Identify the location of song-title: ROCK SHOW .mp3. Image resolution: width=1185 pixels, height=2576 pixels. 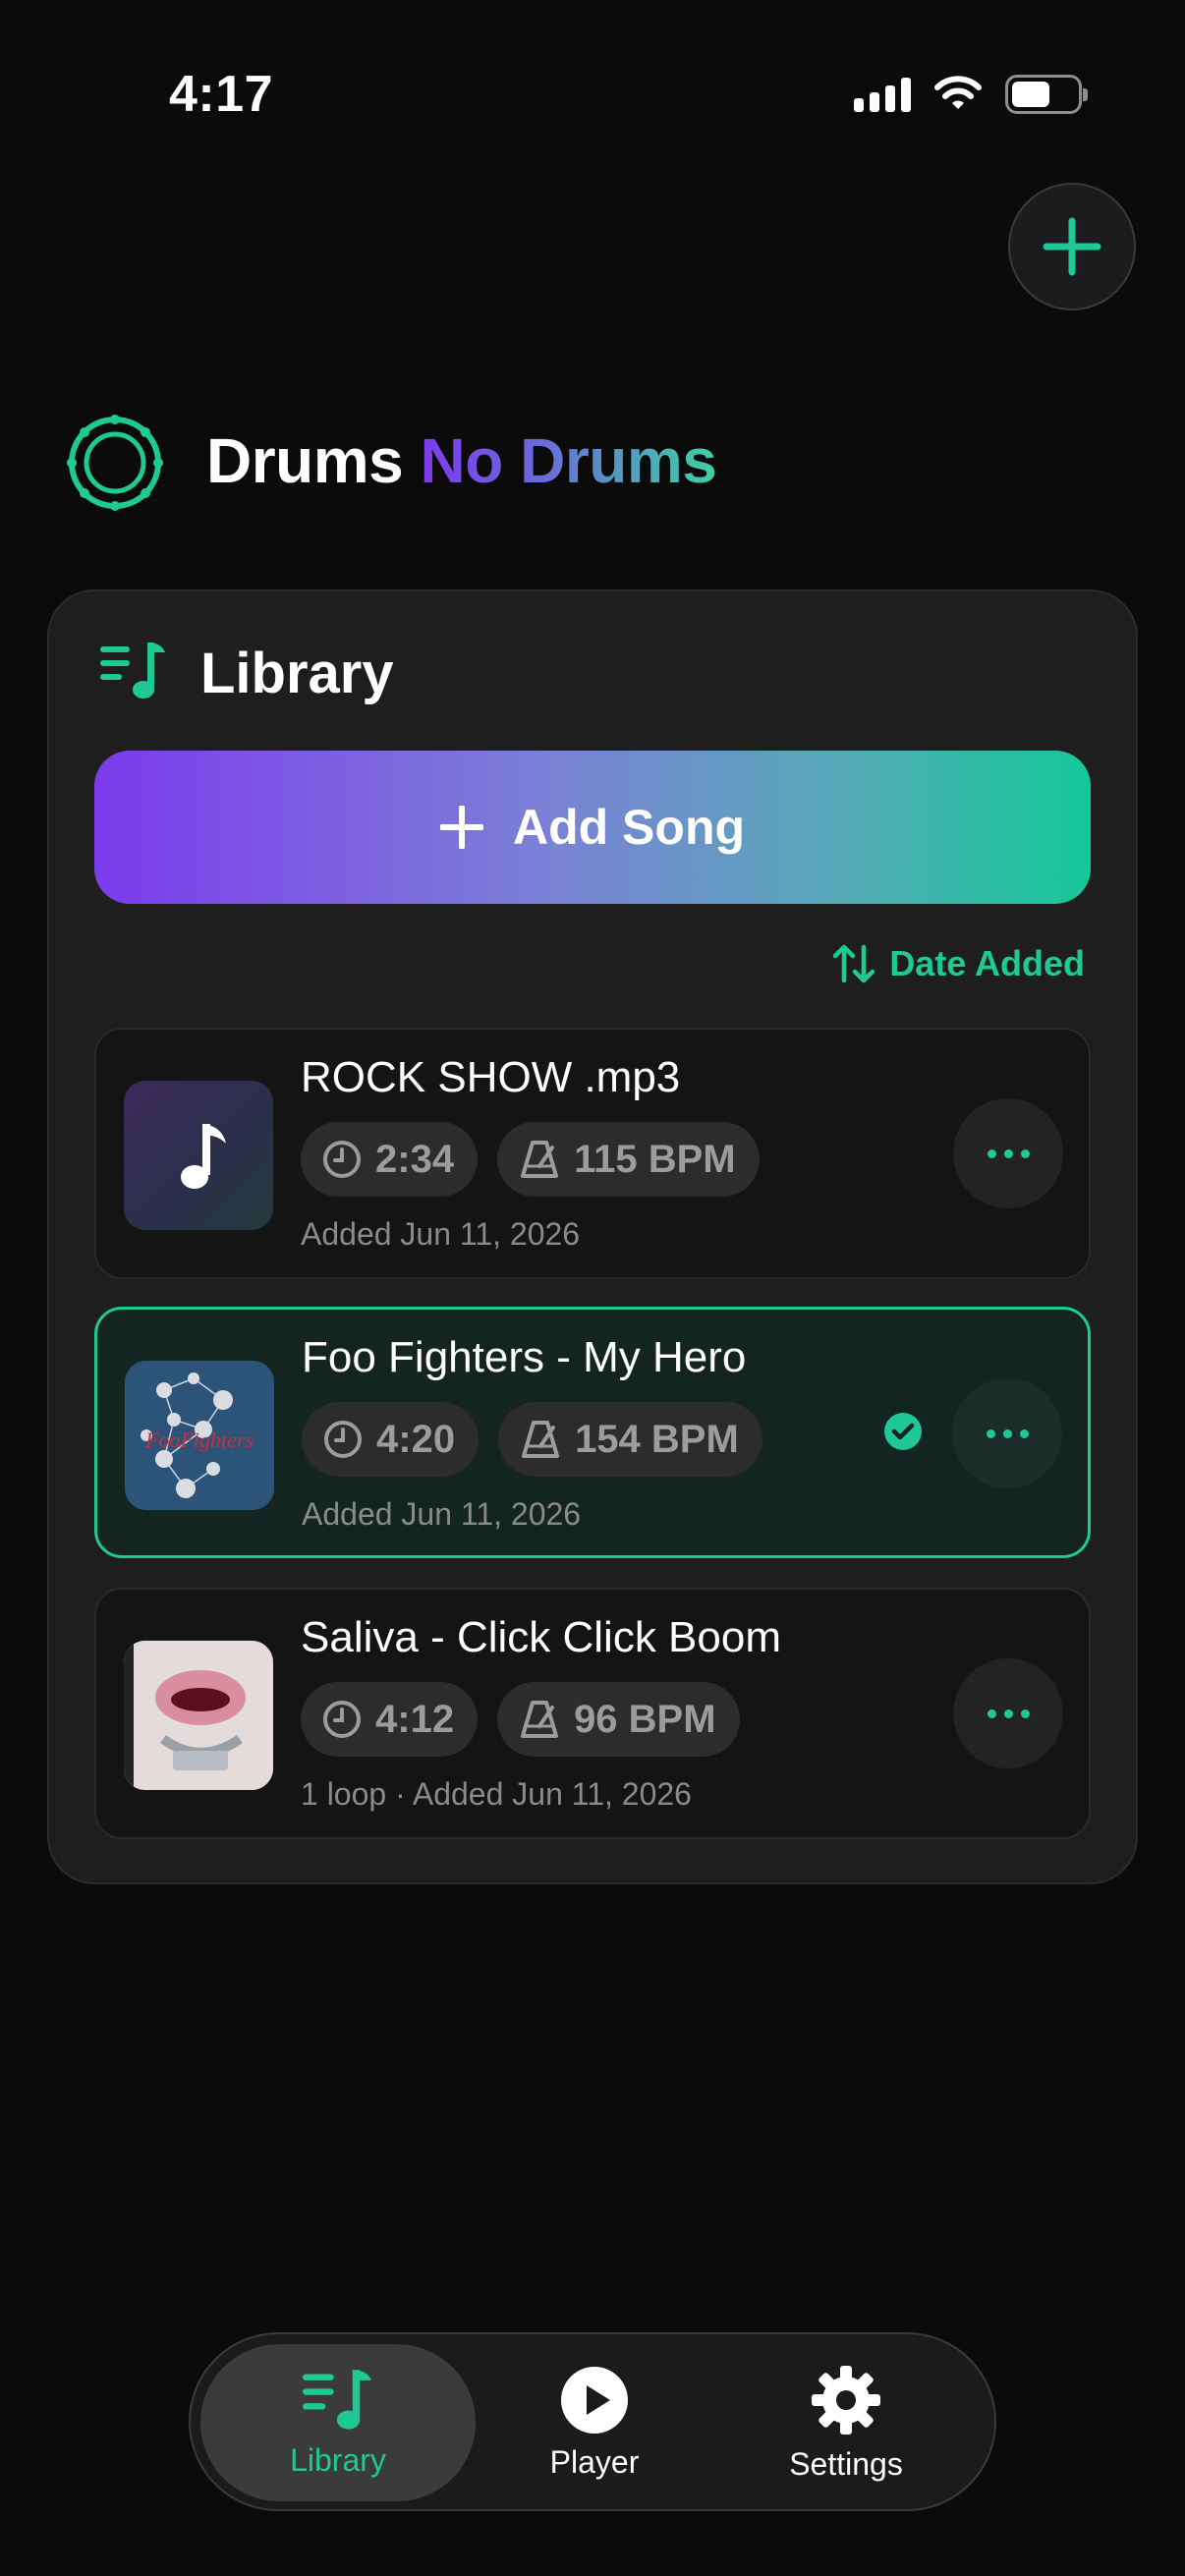
(491, 1077).